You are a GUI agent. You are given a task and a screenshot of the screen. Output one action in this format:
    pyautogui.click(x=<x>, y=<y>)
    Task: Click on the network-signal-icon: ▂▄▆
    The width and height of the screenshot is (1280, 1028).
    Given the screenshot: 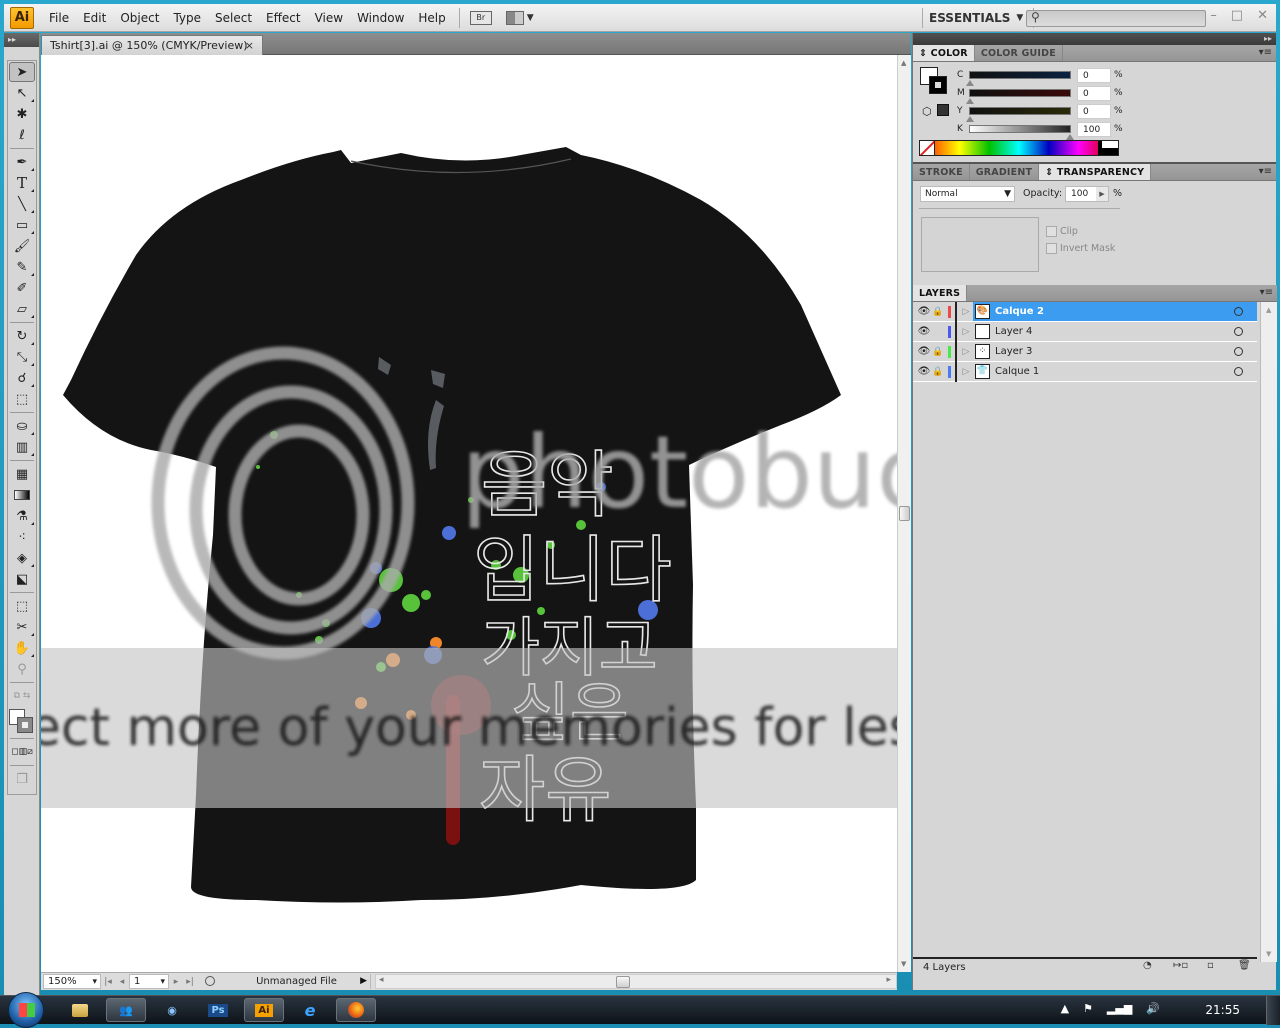 What is the action you would take?
    pyautogui.click(x=1119, y=1008)
    